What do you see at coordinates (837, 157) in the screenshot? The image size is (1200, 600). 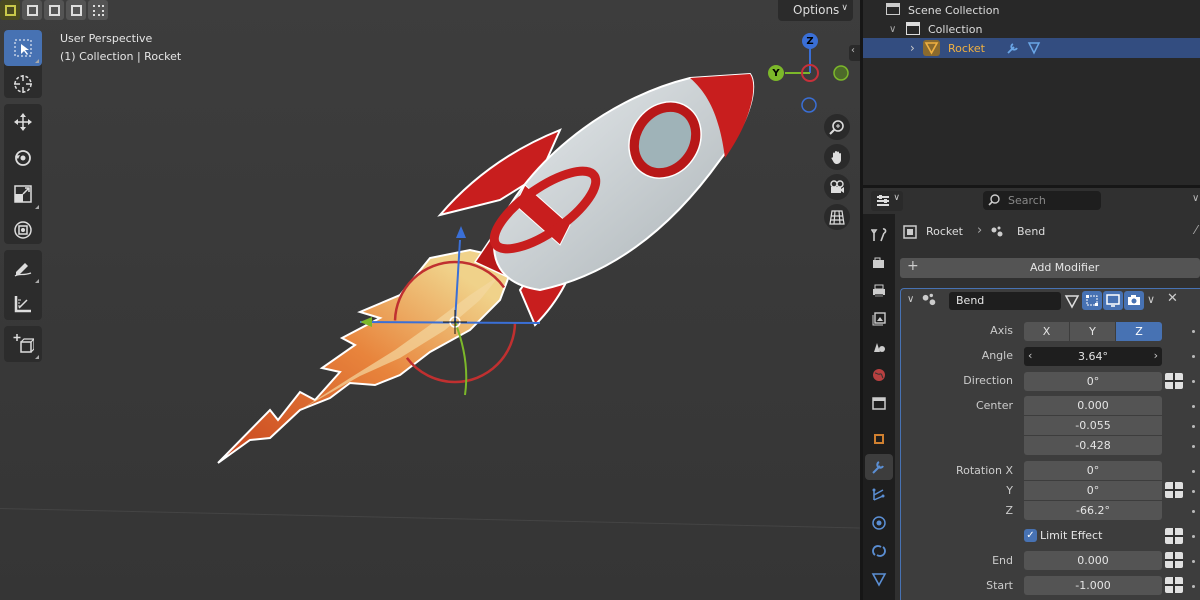 I see `pan-button` at bounding box center [837, 157].